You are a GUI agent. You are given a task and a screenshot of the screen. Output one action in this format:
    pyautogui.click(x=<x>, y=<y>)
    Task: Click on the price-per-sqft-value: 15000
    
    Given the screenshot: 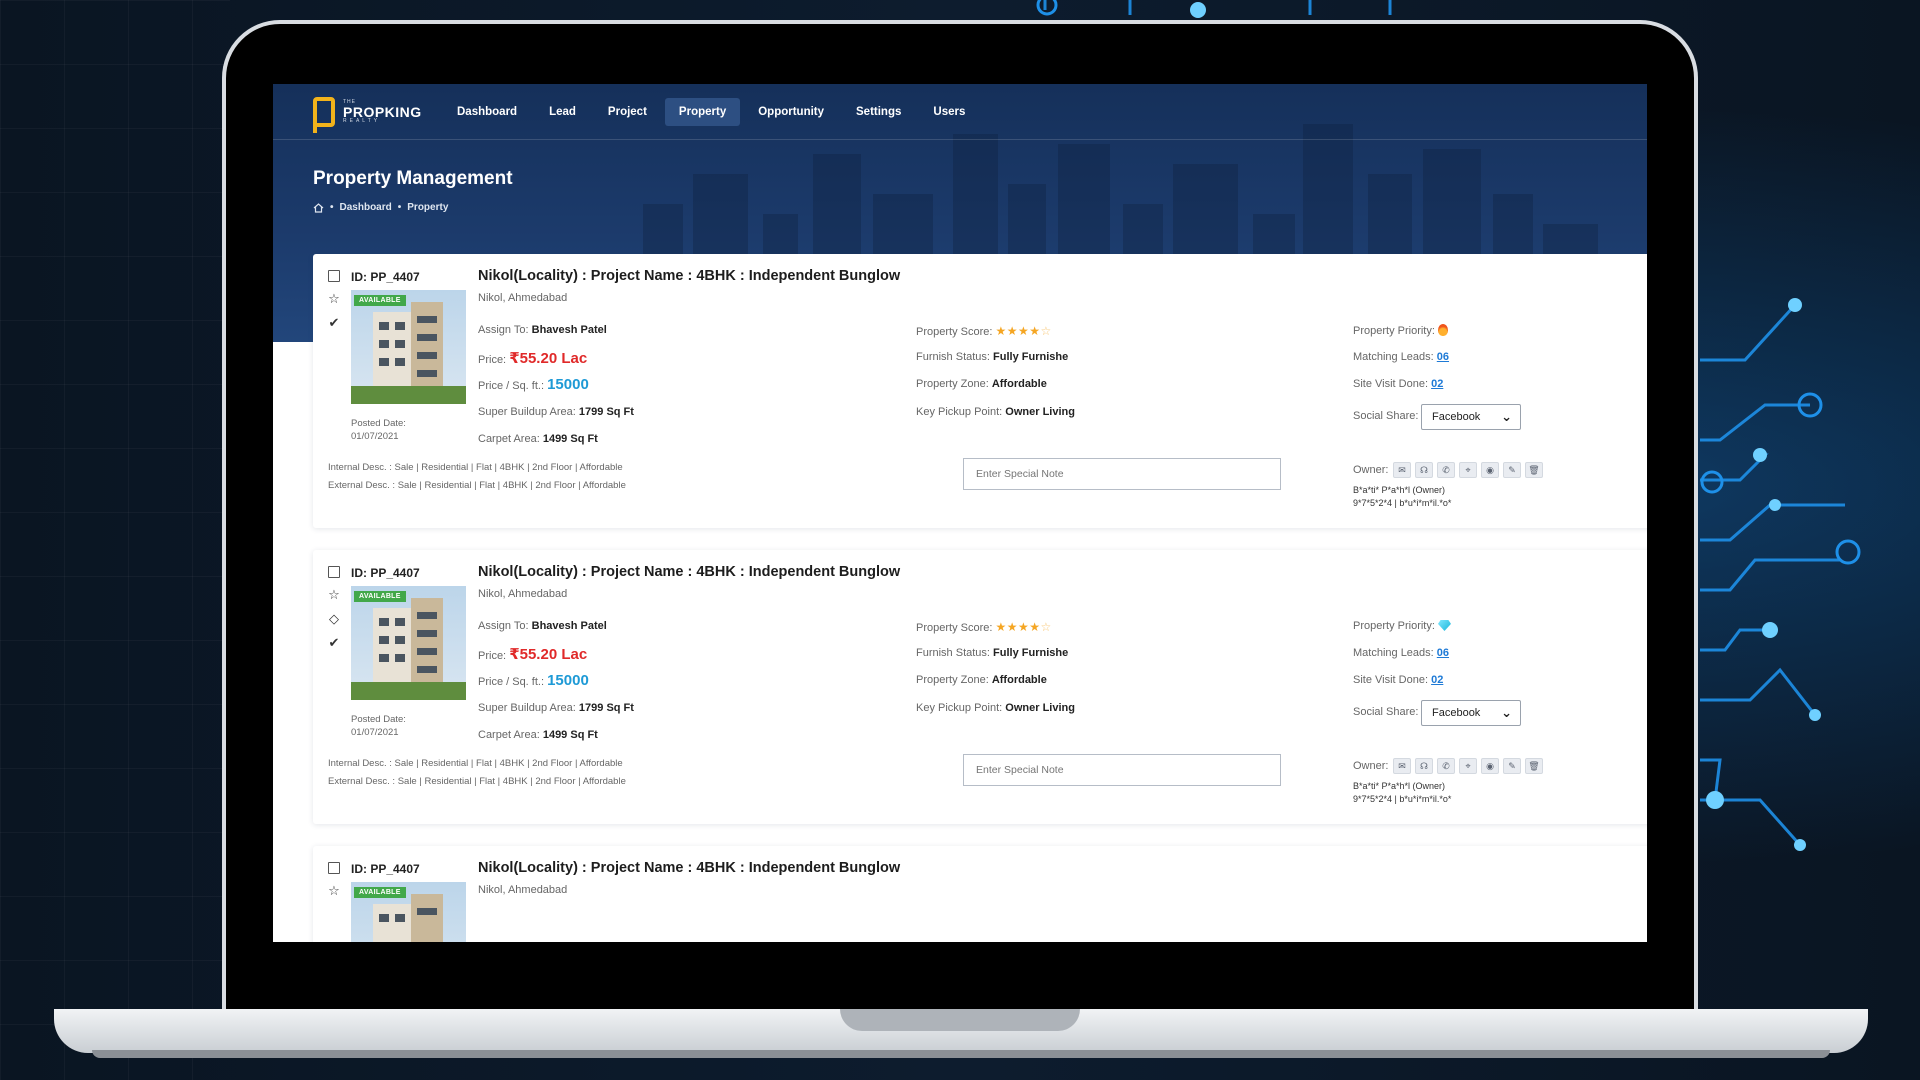 What is the action you would take?
    pyautogui.click(x=568, y=680)
    